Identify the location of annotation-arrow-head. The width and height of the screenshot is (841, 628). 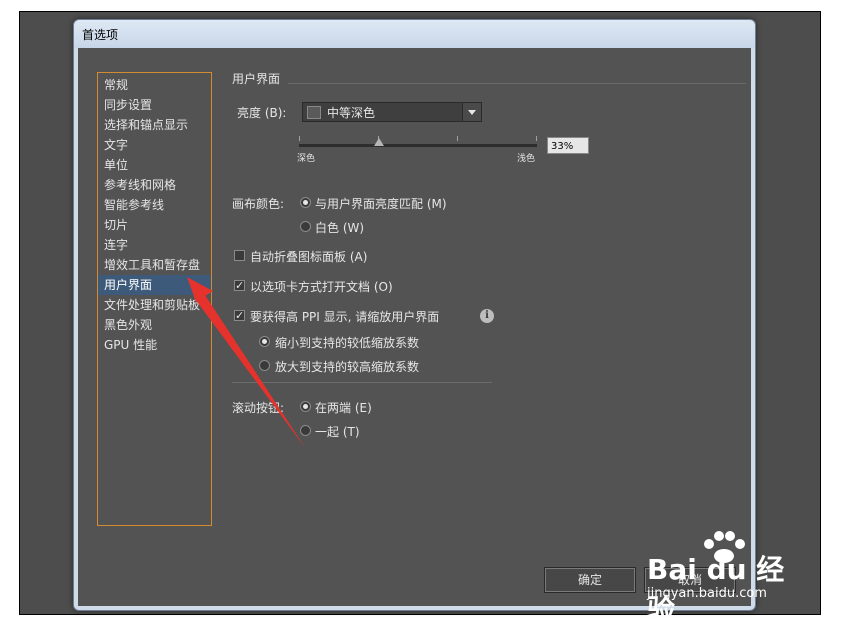
(200, 289).